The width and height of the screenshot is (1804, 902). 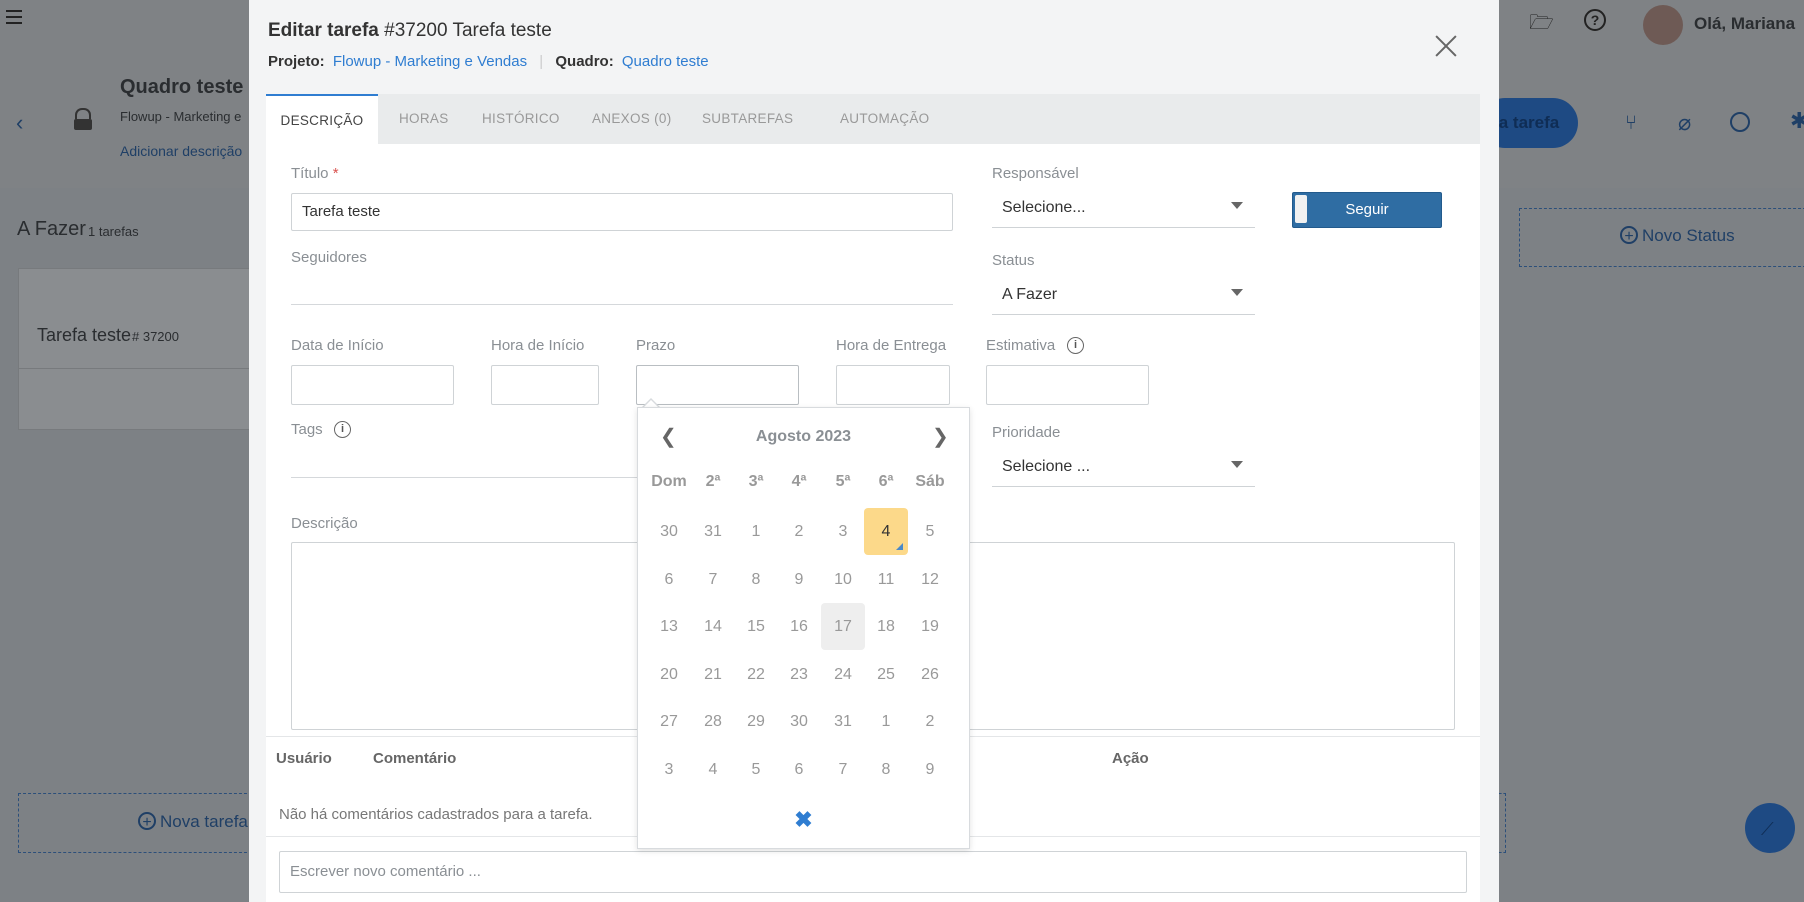 I want to click on new-status-label: + Novo Status, so click(x=1677, y=236).